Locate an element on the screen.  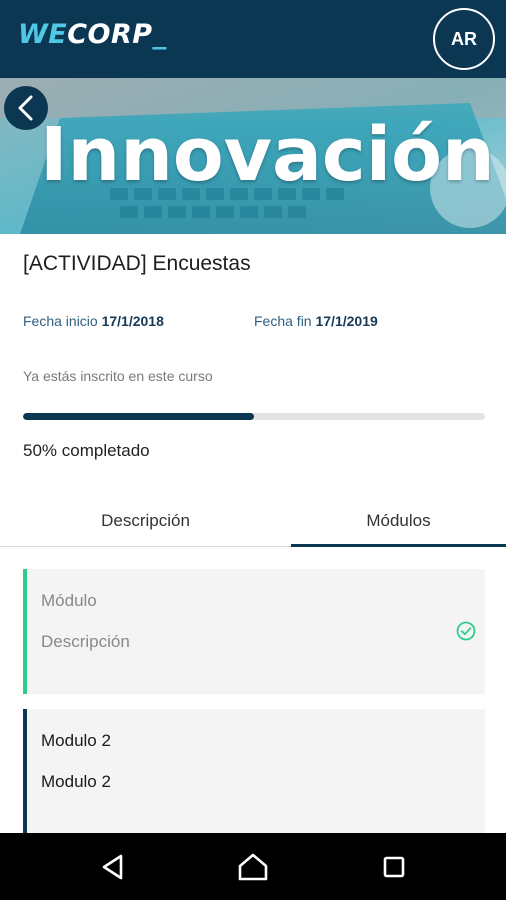
back-button is located at coordinates (26, 108).